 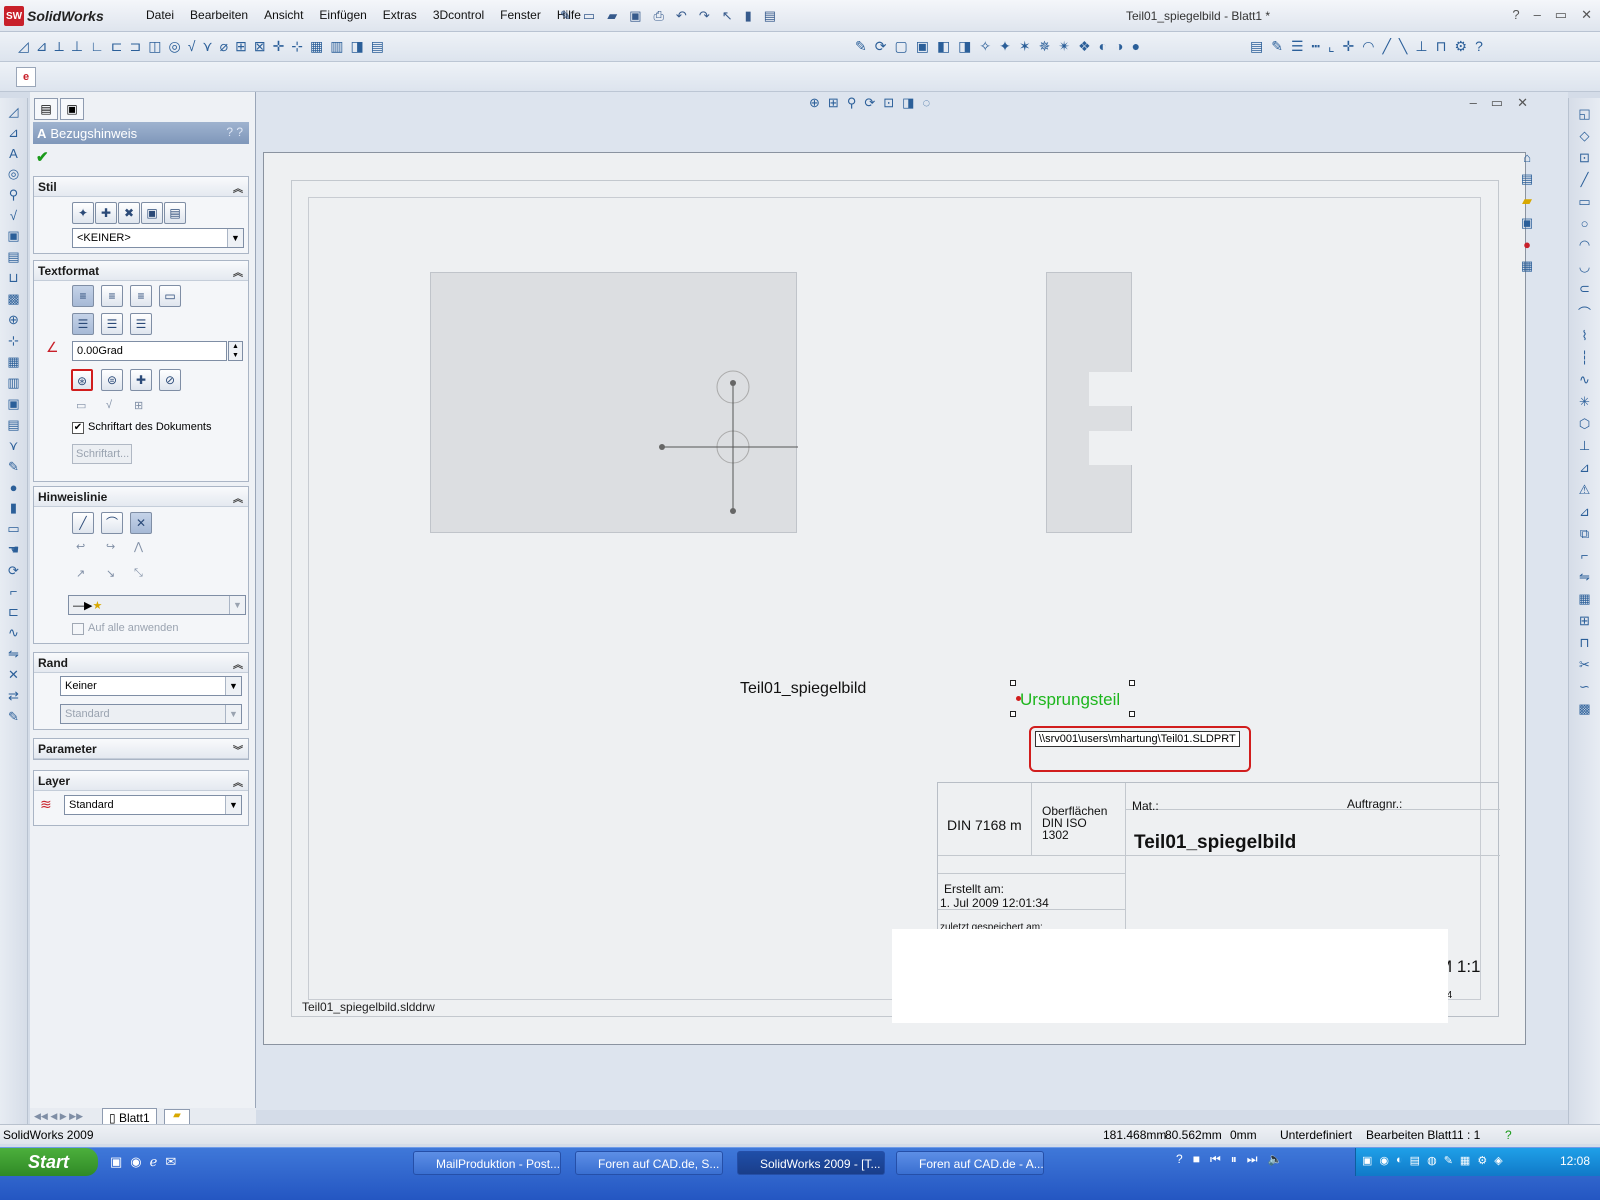 I want to click on zoom-in-out-icon: ⚲, so click(x=852, y=103).